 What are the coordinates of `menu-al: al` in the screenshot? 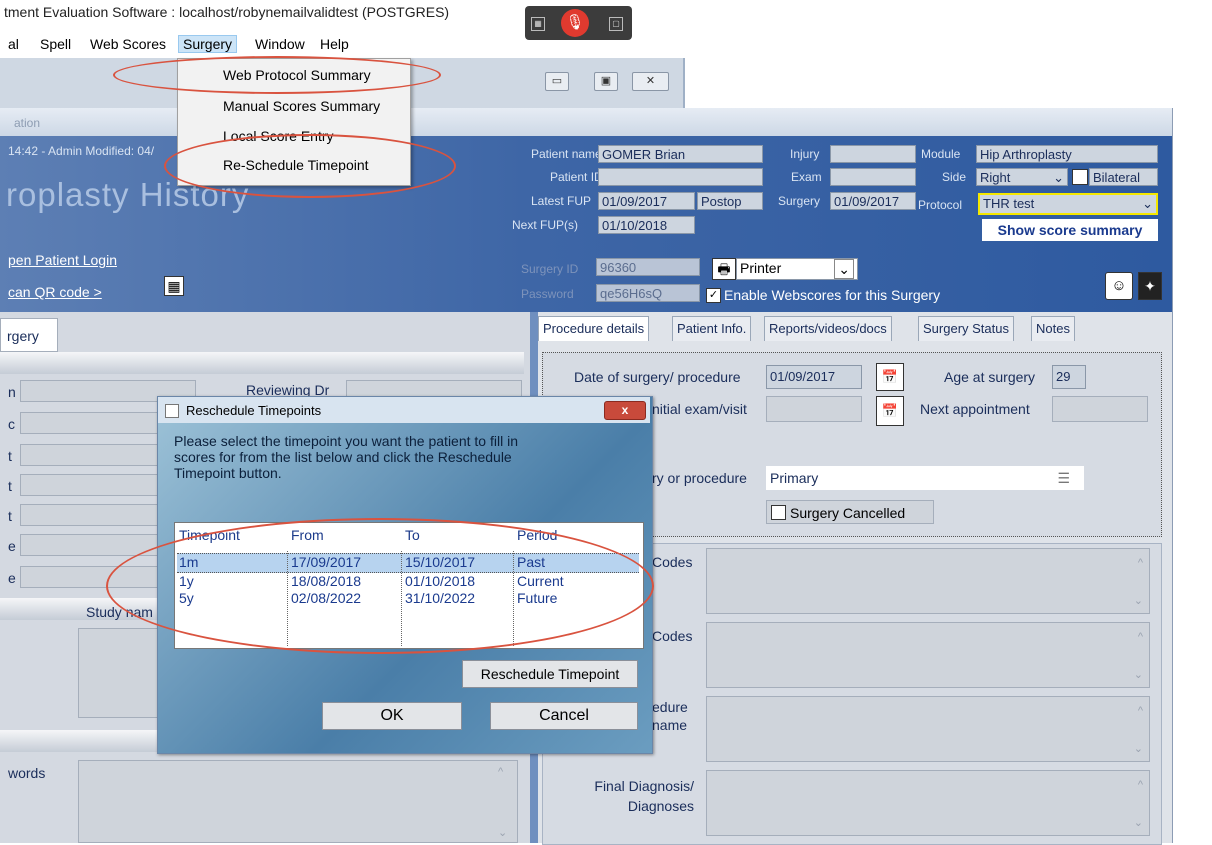 It's located at (13, 44).